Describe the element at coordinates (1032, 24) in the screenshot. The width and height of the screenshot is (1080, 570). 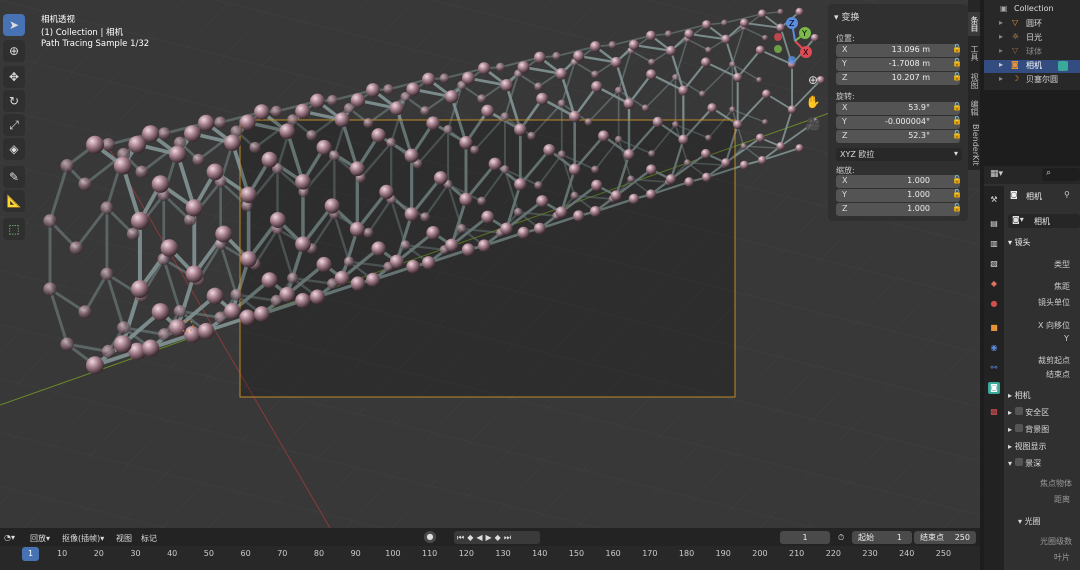
I see `outliner-item-torus: ▸ ▽ 圆环` at that location.